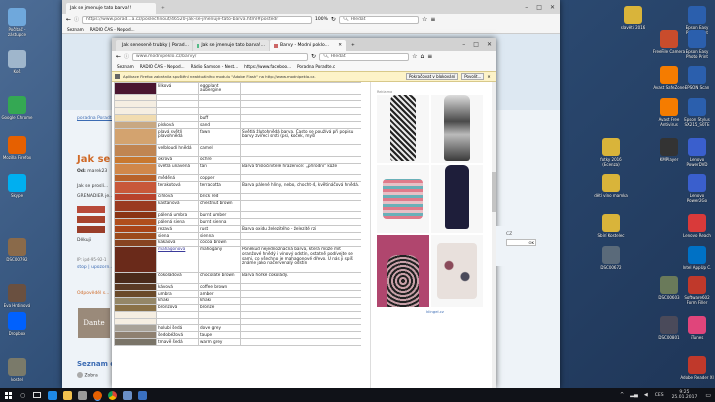 The width and height of the screenshot is (715, 402). I want to click on desktop-icon-label: Google Chrome, so click(17, 117).